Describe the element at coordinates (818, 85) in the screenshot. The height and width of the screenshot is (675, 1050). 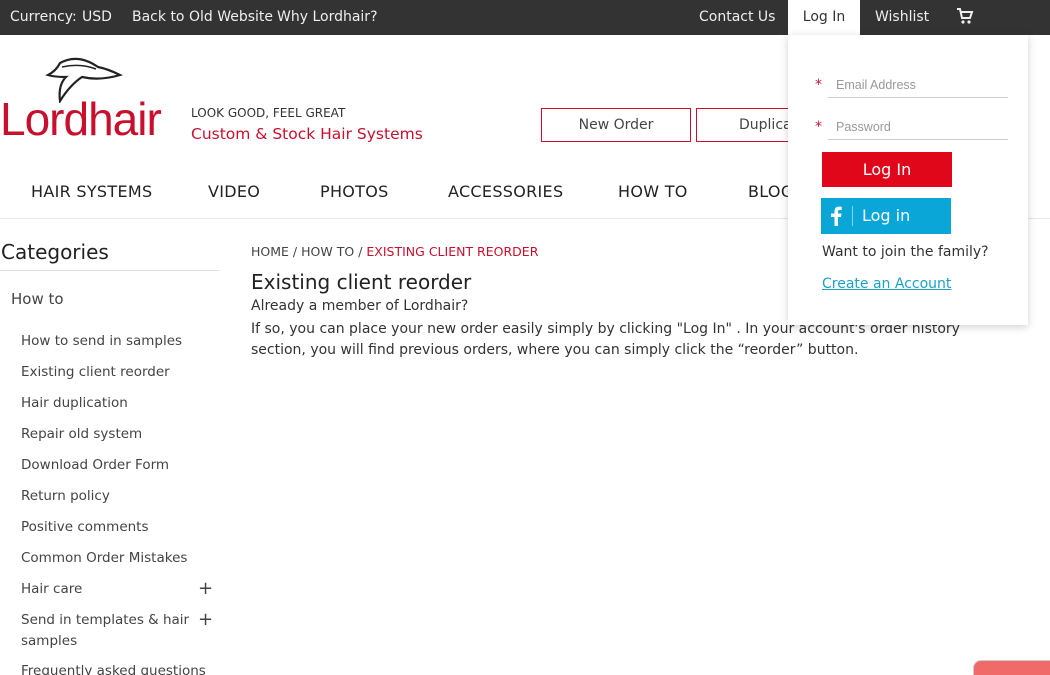
I see `email-required-mark: *` at that location.